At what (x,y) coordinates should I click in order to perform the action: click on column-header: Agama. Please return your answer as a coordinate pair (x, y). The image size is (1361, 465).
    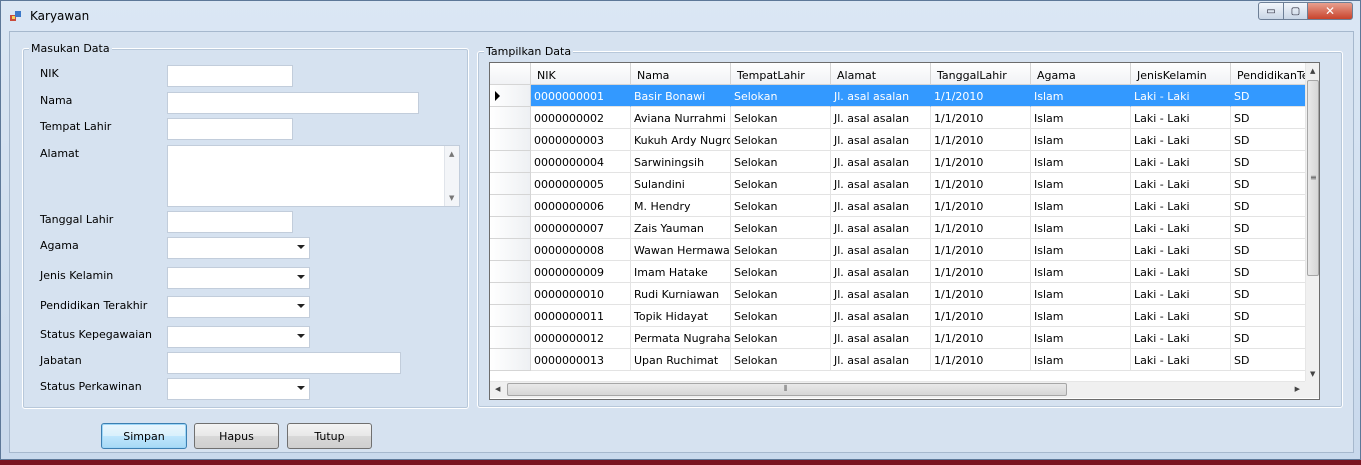
    Looking at the image, I should click on (1081, 74).